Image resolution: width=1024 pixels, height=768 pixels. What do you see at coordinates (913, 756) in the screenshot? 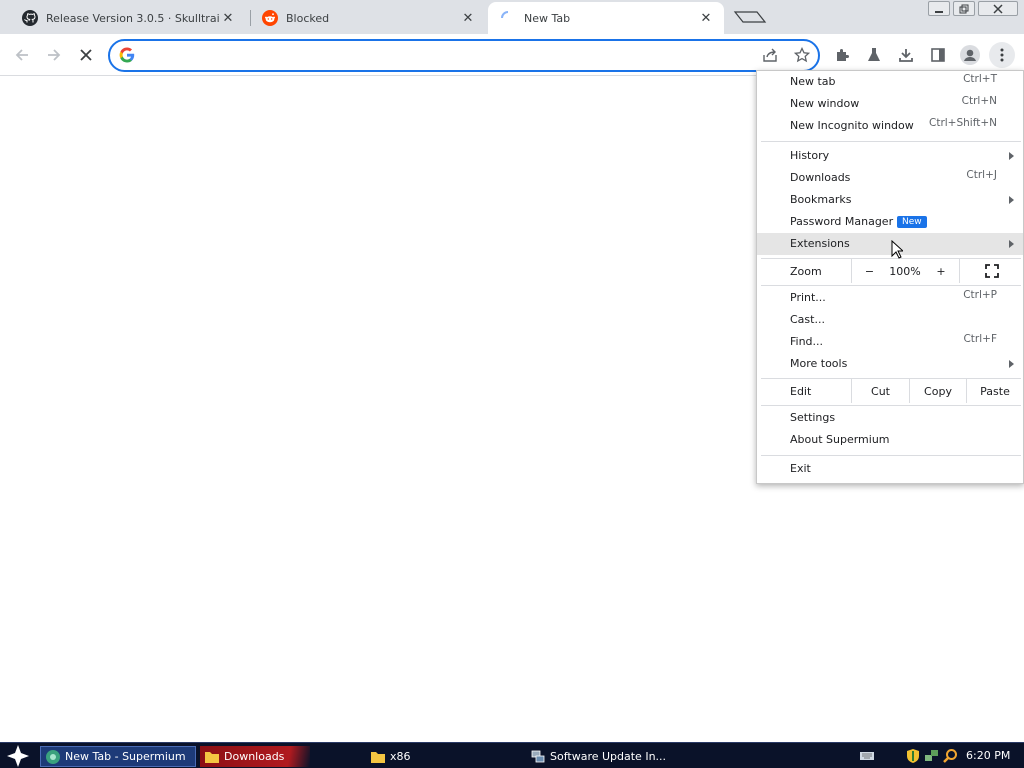
I see `security-shield-icon` at bounding box center [913, 756].